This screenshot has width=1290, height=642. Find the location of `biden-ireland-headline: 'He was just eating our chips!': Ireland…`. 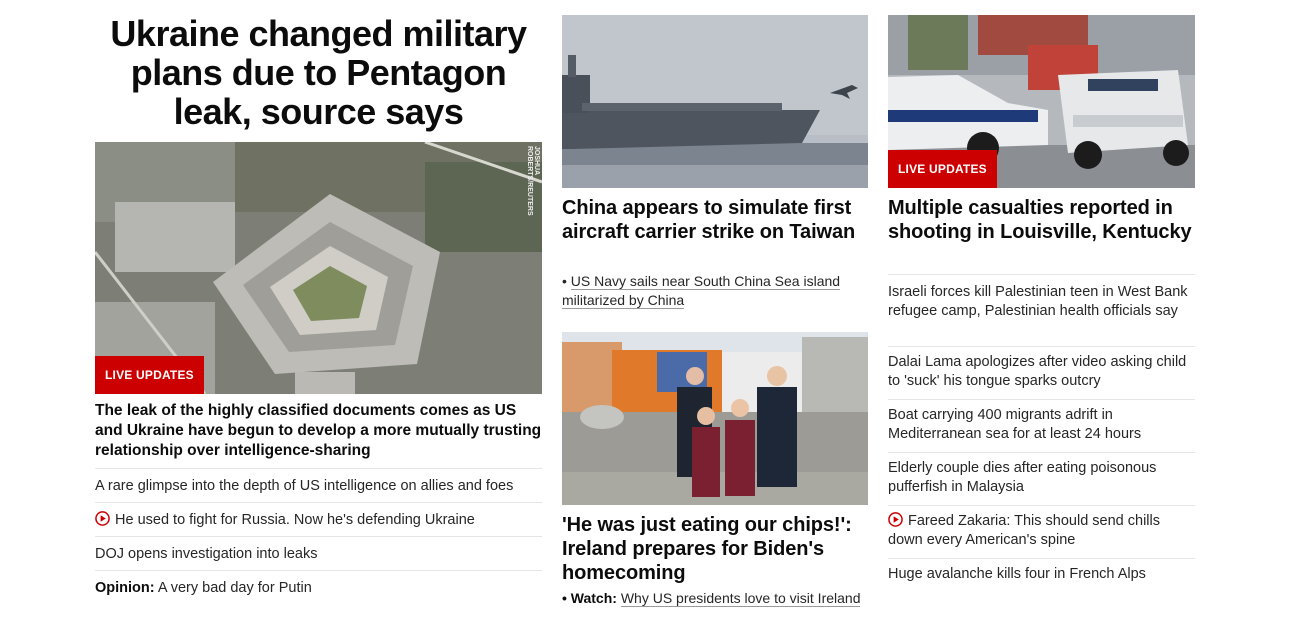

biden-ireland-headline: 'He was just eating our chips!': Ireland… is located at coordinates (715, 549).